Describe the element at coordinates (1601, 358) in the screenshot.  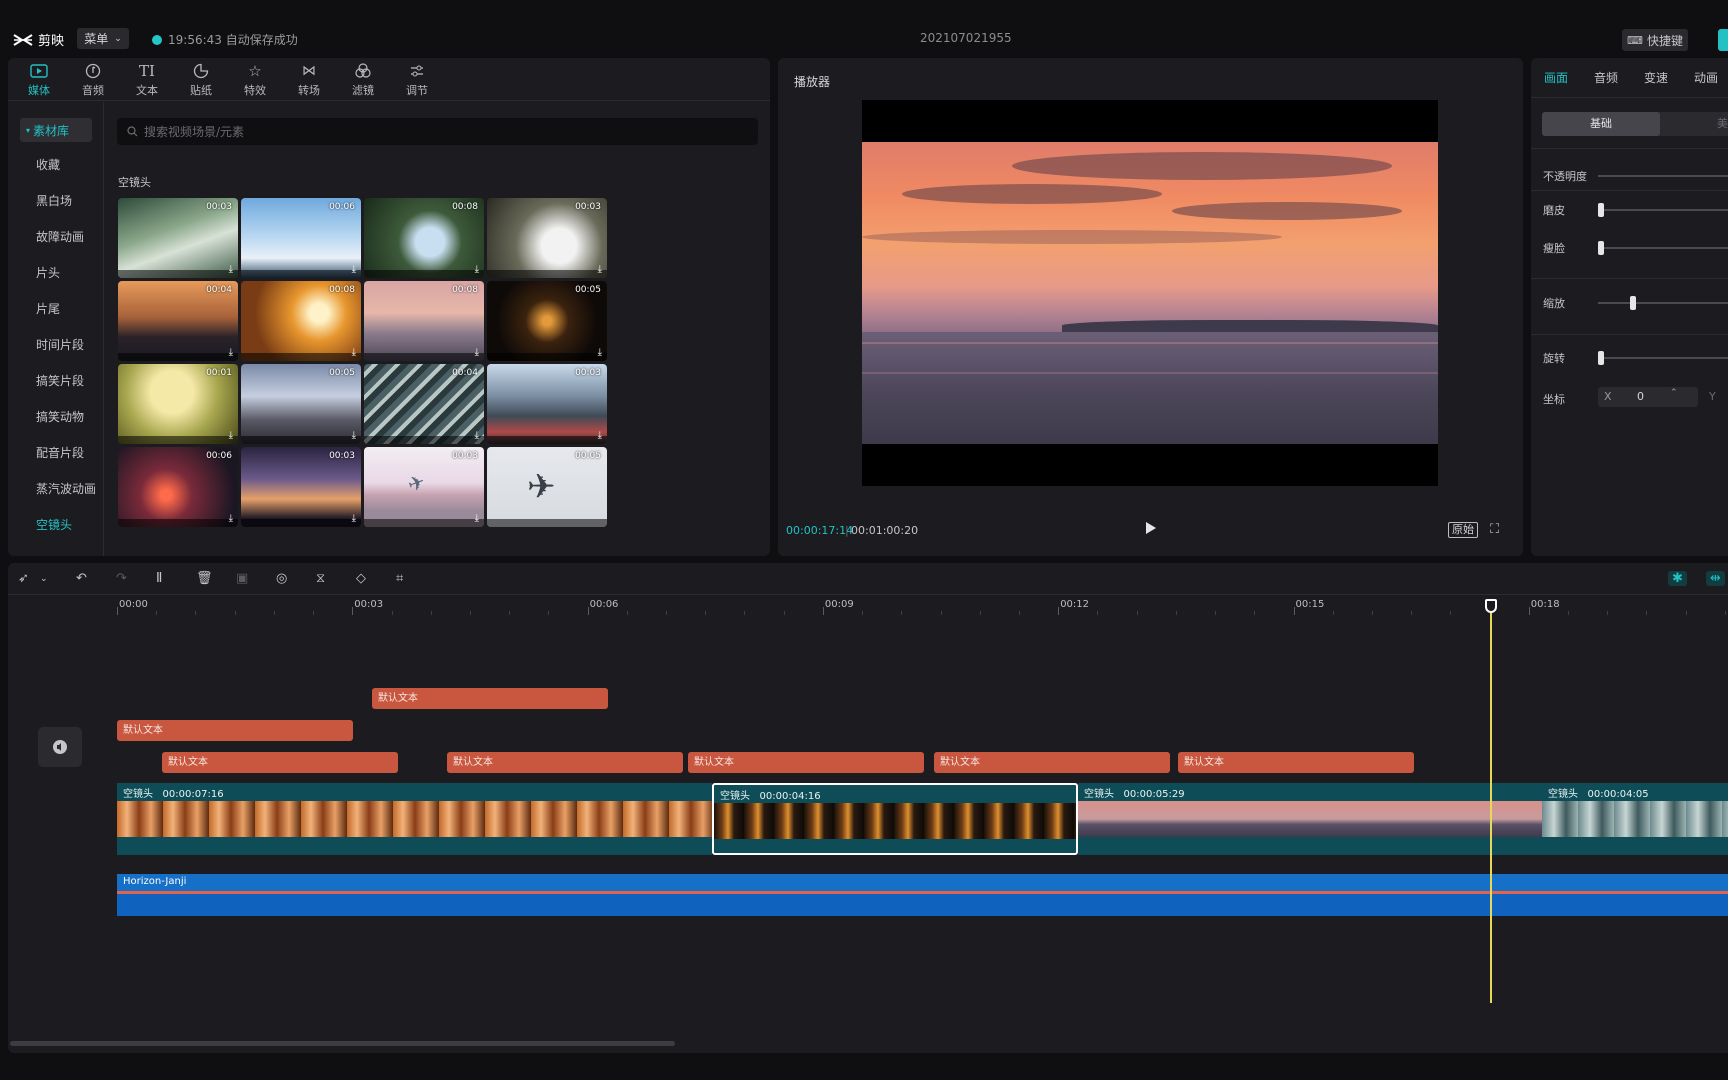
I see `rotate-knob` at that location.